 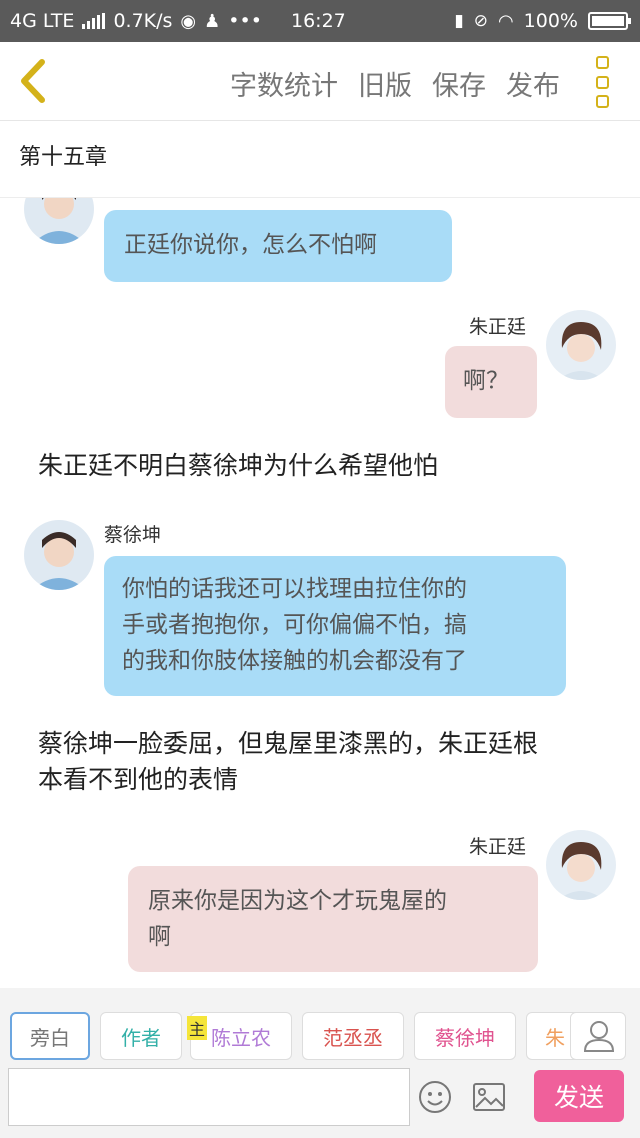 I want to click on smiley-icon, so click(x=435, y=1097).